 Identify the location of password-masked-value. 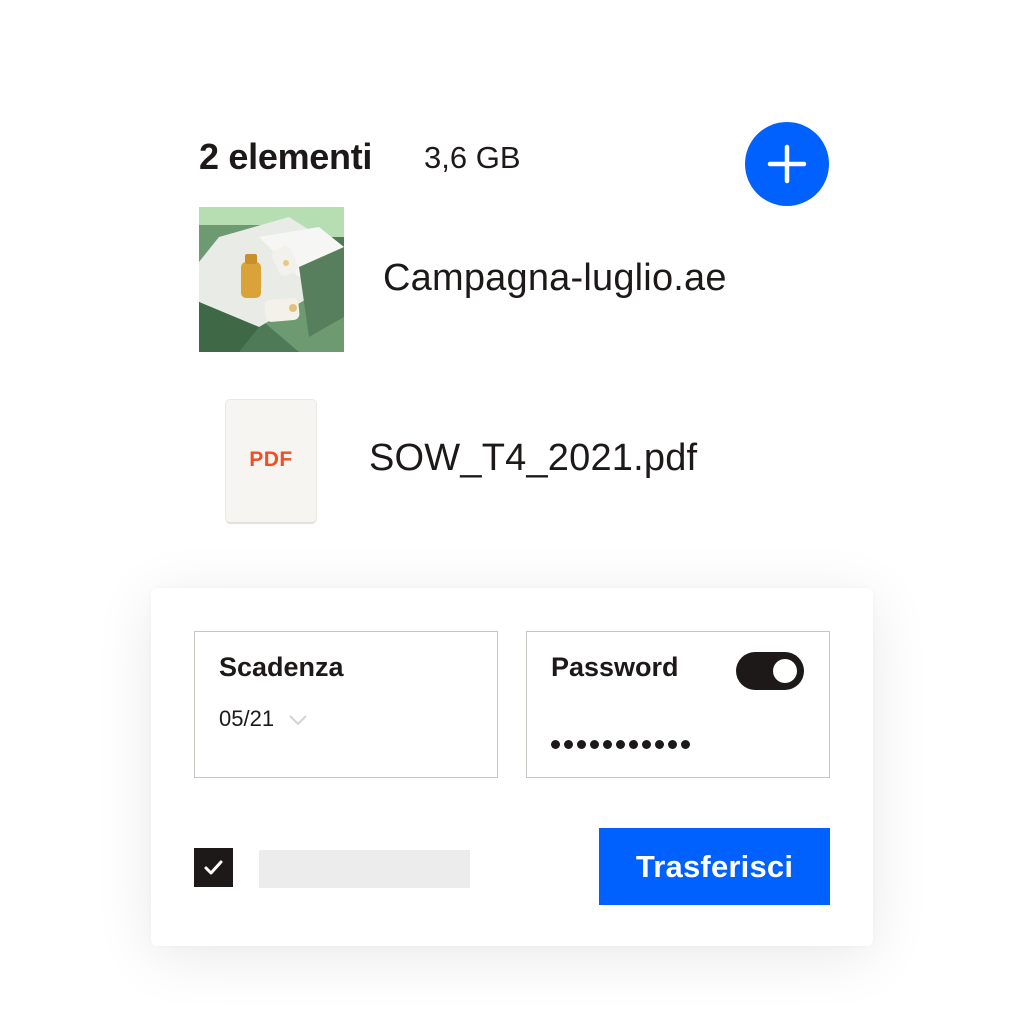
(620, 745).